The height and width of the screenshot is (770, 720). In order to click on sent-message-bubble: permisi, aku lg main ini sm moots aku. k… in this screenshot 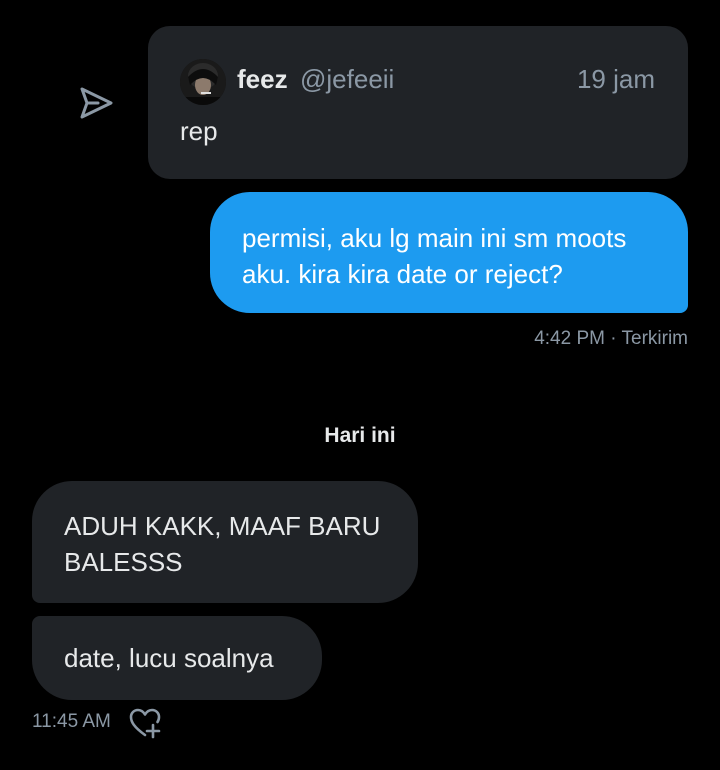, I will do `click(449, 252)`.